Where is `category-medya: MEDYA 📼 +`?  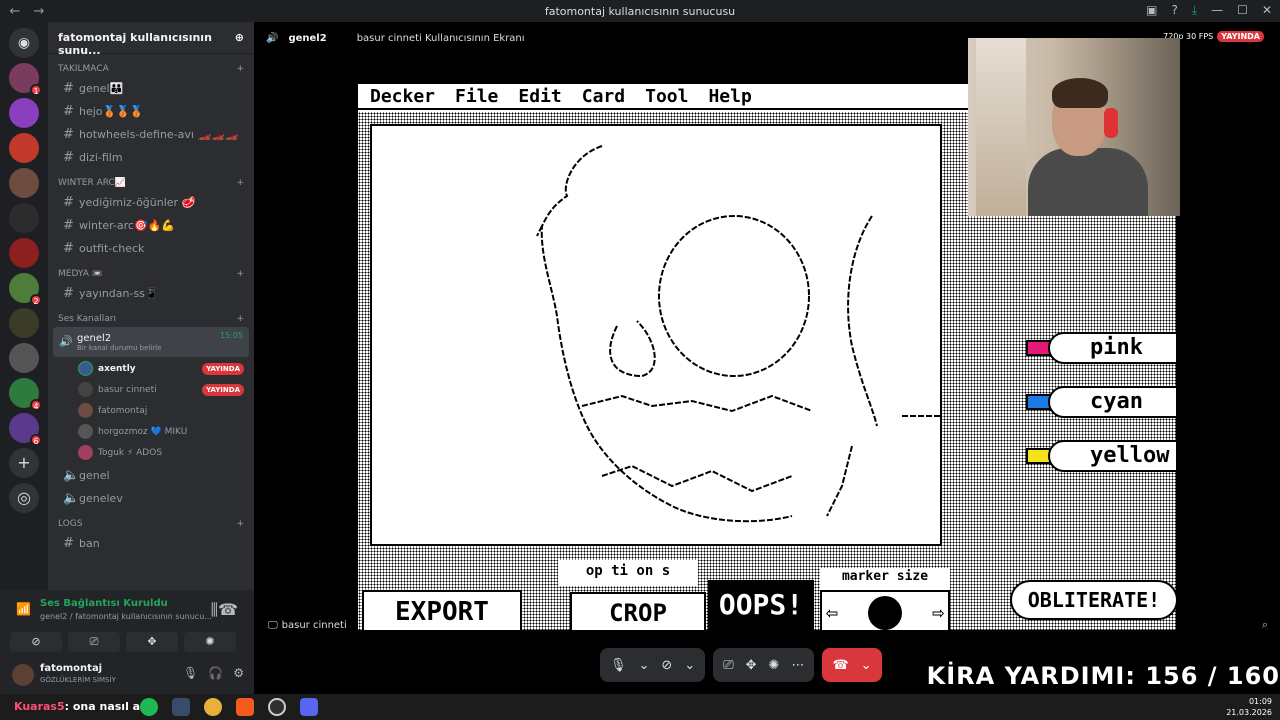
category-medya: MEDYA 📼 + is located at coordinates (151, 274).